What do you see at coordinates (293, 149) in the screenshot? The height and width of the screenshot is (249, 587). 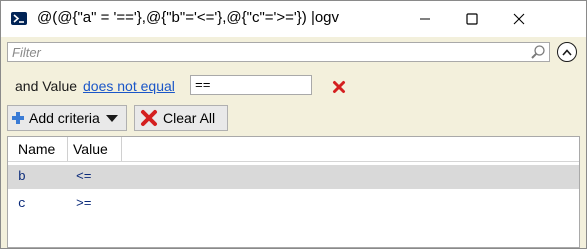 I see `grid-header: Name Value` at bounding box center [293, 149].